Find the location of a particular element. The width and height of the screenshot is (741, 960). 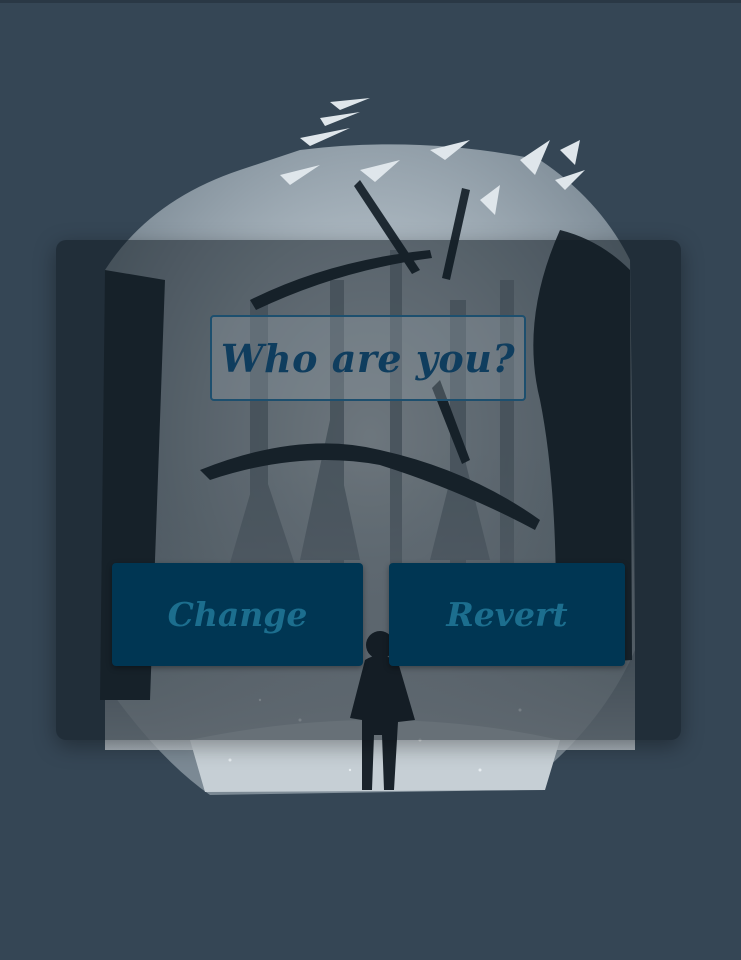

revert-button: Revert is located at coordinates (507, 614).